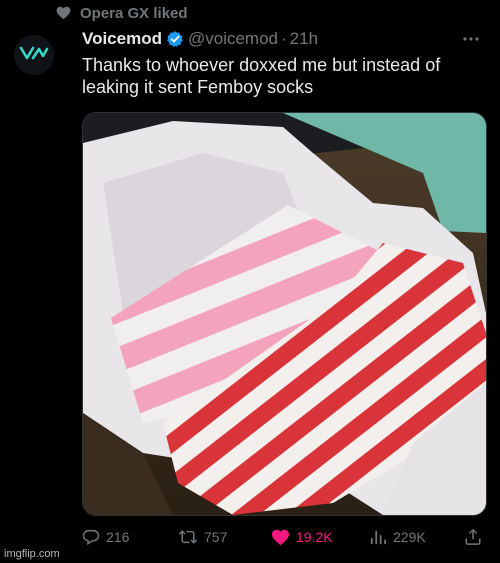  Describe the element at coordinates (134, 13) in the screenshot. I see `social-context-label: Opera GX liked` at that location.